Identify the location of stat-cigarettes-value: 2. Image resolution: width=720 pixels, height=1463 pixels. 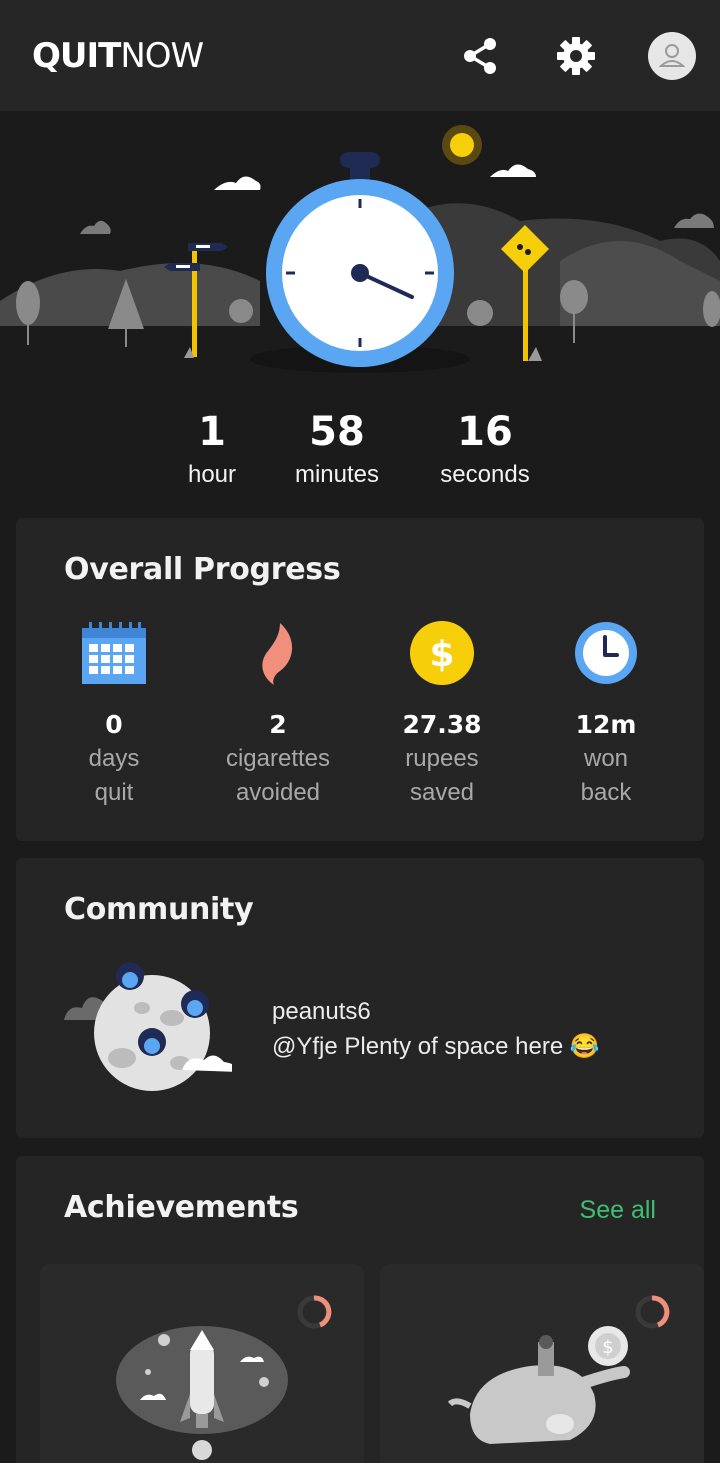
(278, 724).